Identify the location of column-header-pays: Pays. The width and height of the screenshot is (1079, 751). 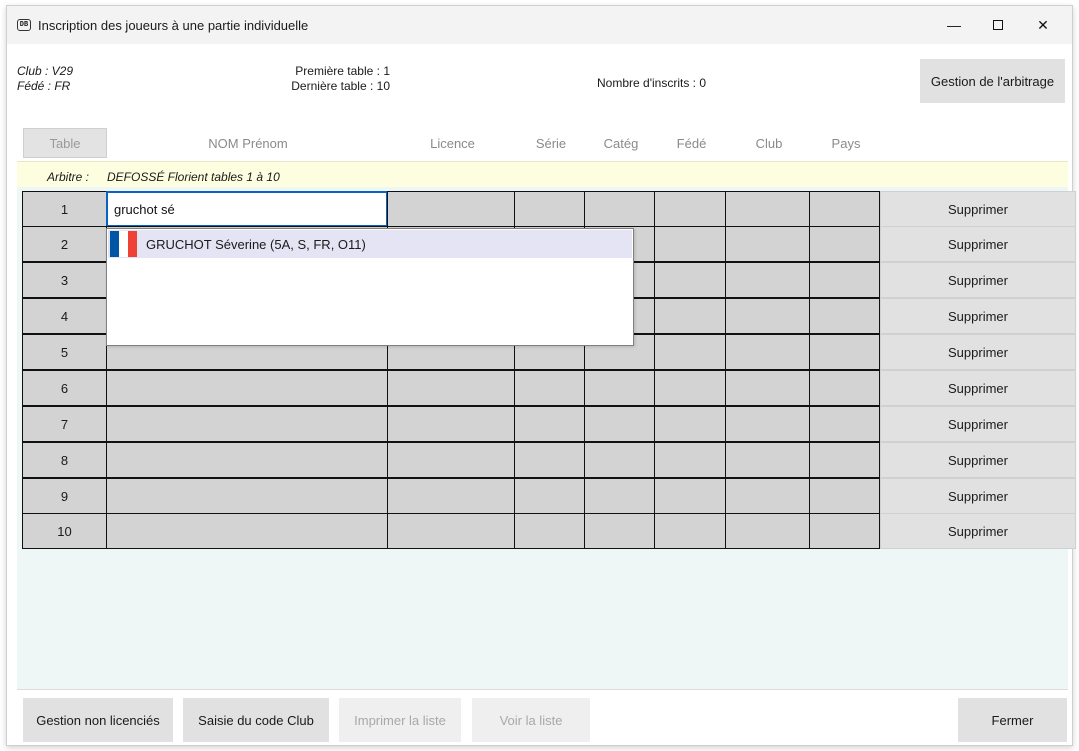
(846, 143).